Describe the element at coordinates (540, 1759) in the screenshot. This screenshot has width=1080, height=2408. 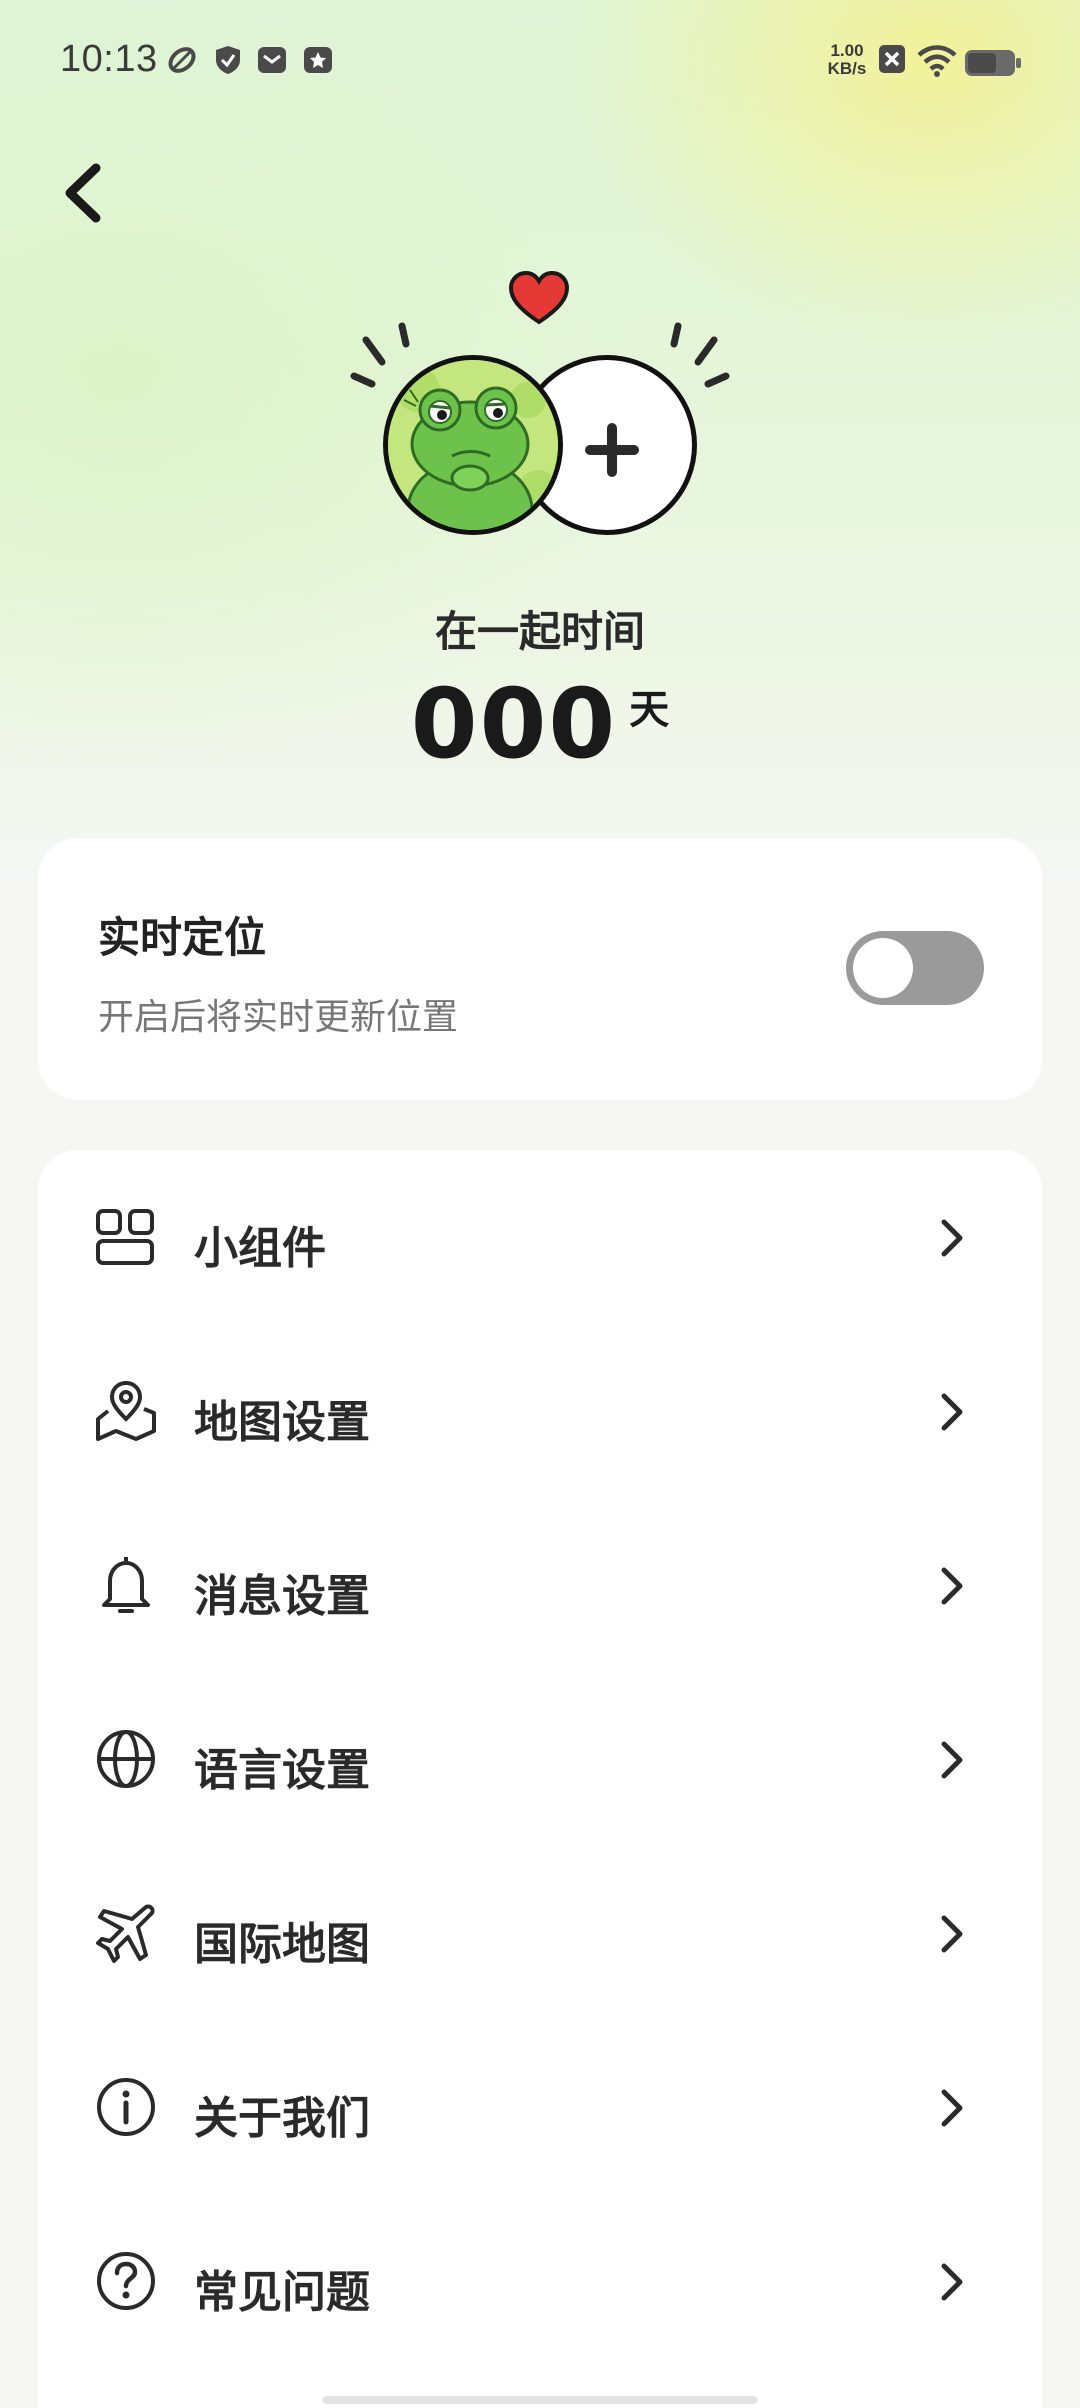
I see `menu-item-language-settings: 语言设置` at that location.